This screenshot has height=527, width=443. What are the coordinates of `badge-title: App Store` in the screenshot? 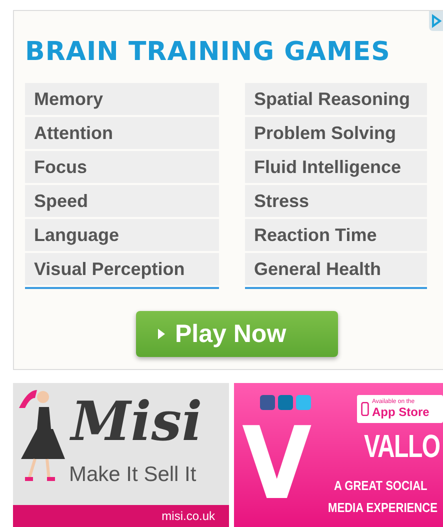 It's located at (401, 412).